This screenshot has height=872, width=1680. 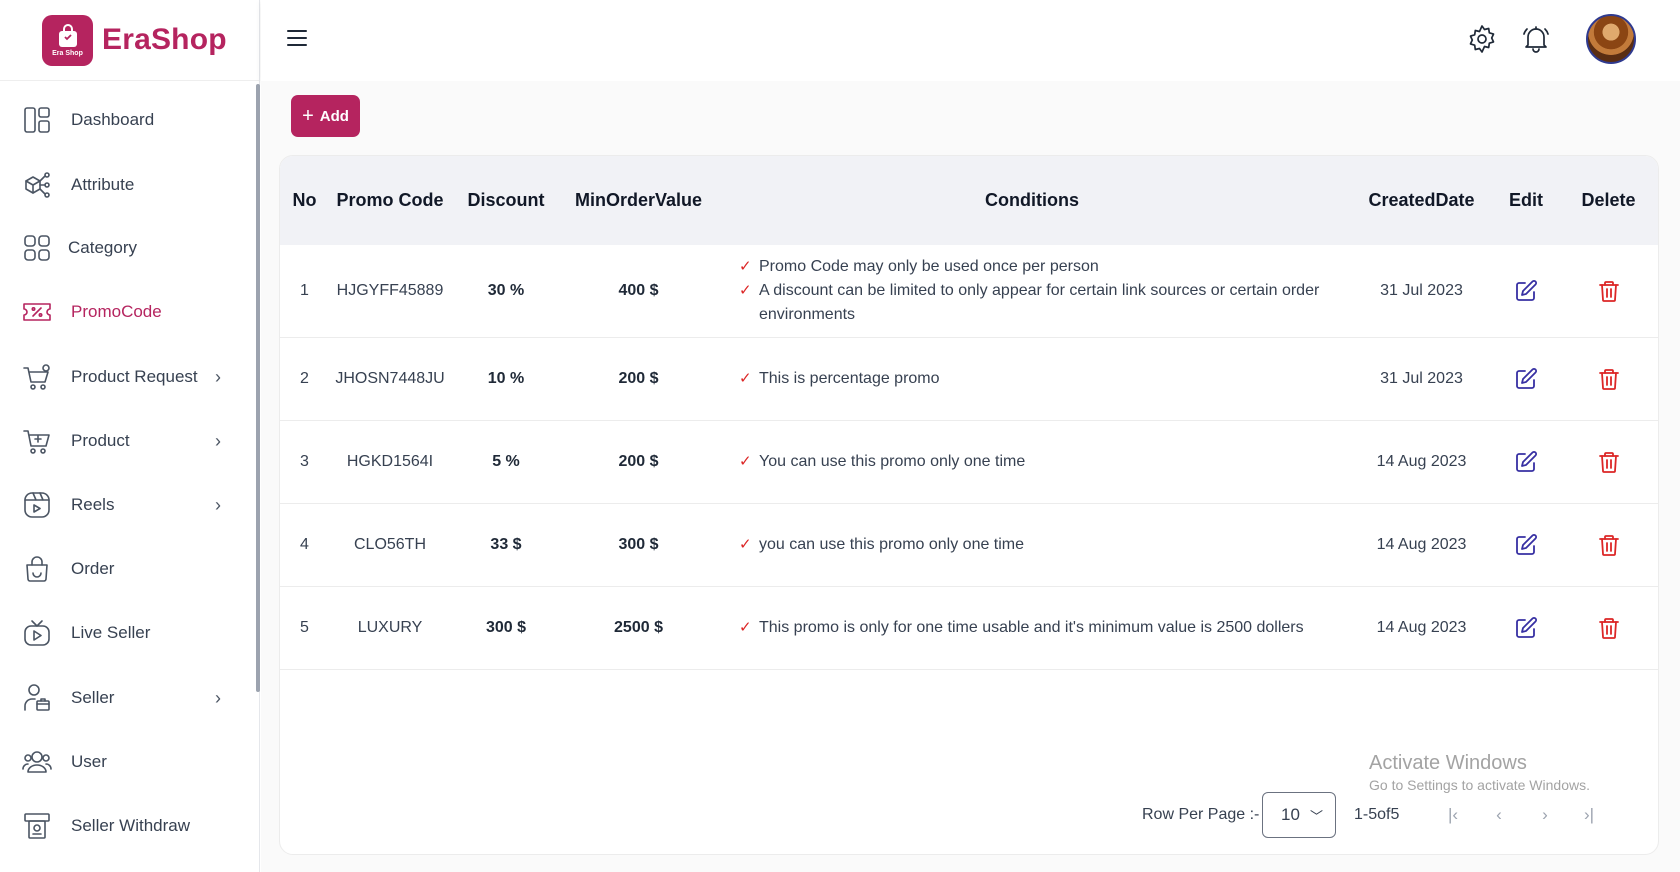 What do you see at coordinates (892, 461) in the screenshot?
I see `condition-text: You can use this promo only one time` at bounding box center [892, 461].